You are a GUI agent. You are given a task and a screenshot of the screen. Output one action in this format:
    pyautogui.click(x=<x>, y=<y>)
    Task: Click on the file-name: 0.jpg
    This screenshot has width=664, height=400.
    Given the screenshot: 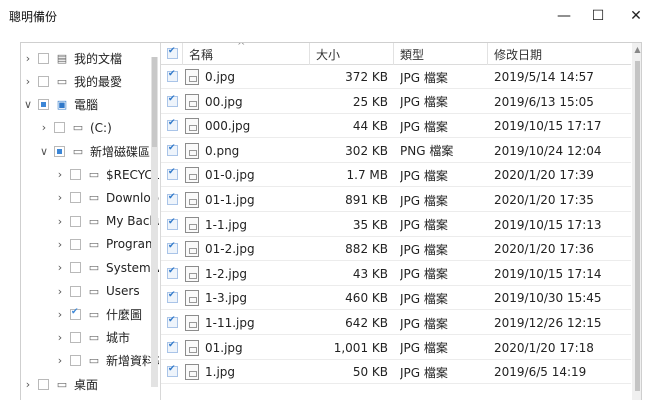 What is the action you would take?
    pyautogui.click(x=220, y=77)
    